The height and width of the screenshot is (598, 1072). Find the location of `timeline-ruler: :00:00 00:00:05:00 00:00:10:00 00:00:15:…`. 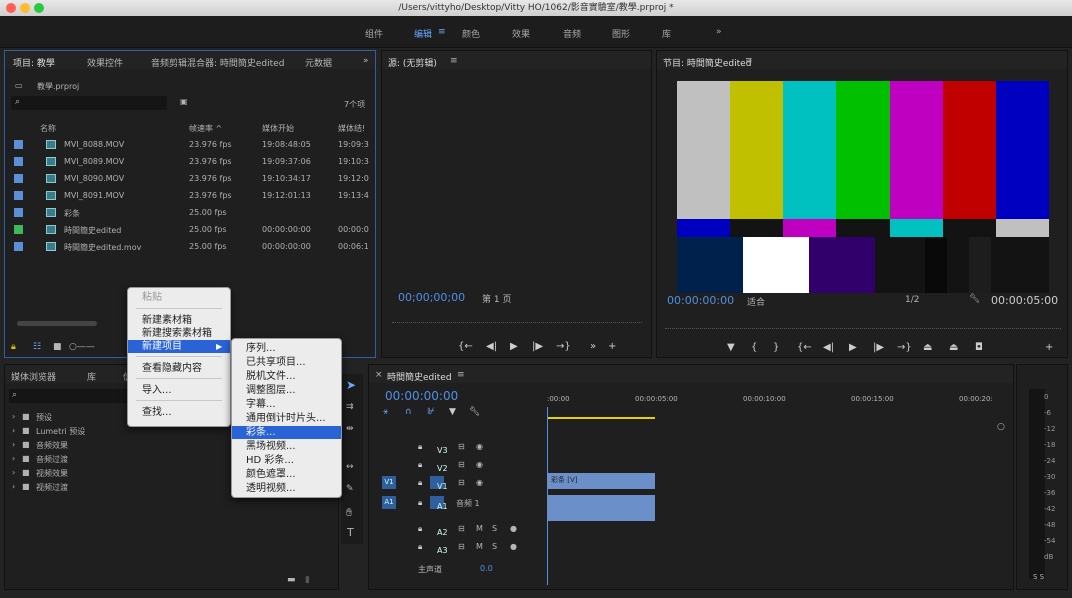

timeline-ruler: :00:00 00:00:05:00 00:00:10:00 00:00:15:… is located at coordinates (772, 401).